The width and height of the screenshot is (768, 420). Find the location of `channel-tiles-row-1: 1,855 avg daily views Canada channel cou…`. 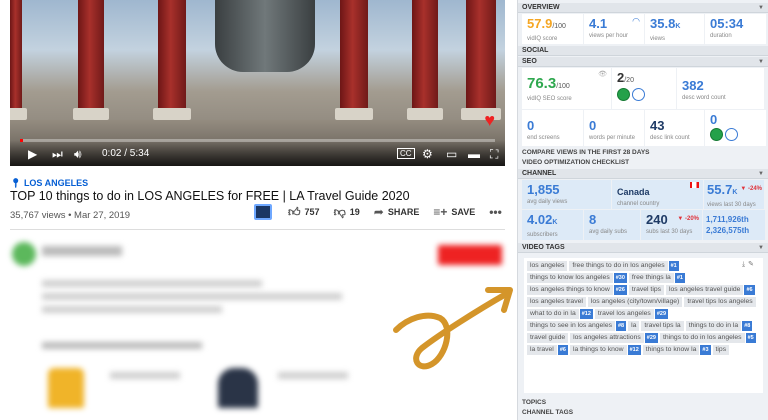

channel-tiles-row-1: 1,855 avg daily views Canada channel cou… is located at coordinates (643, 194).